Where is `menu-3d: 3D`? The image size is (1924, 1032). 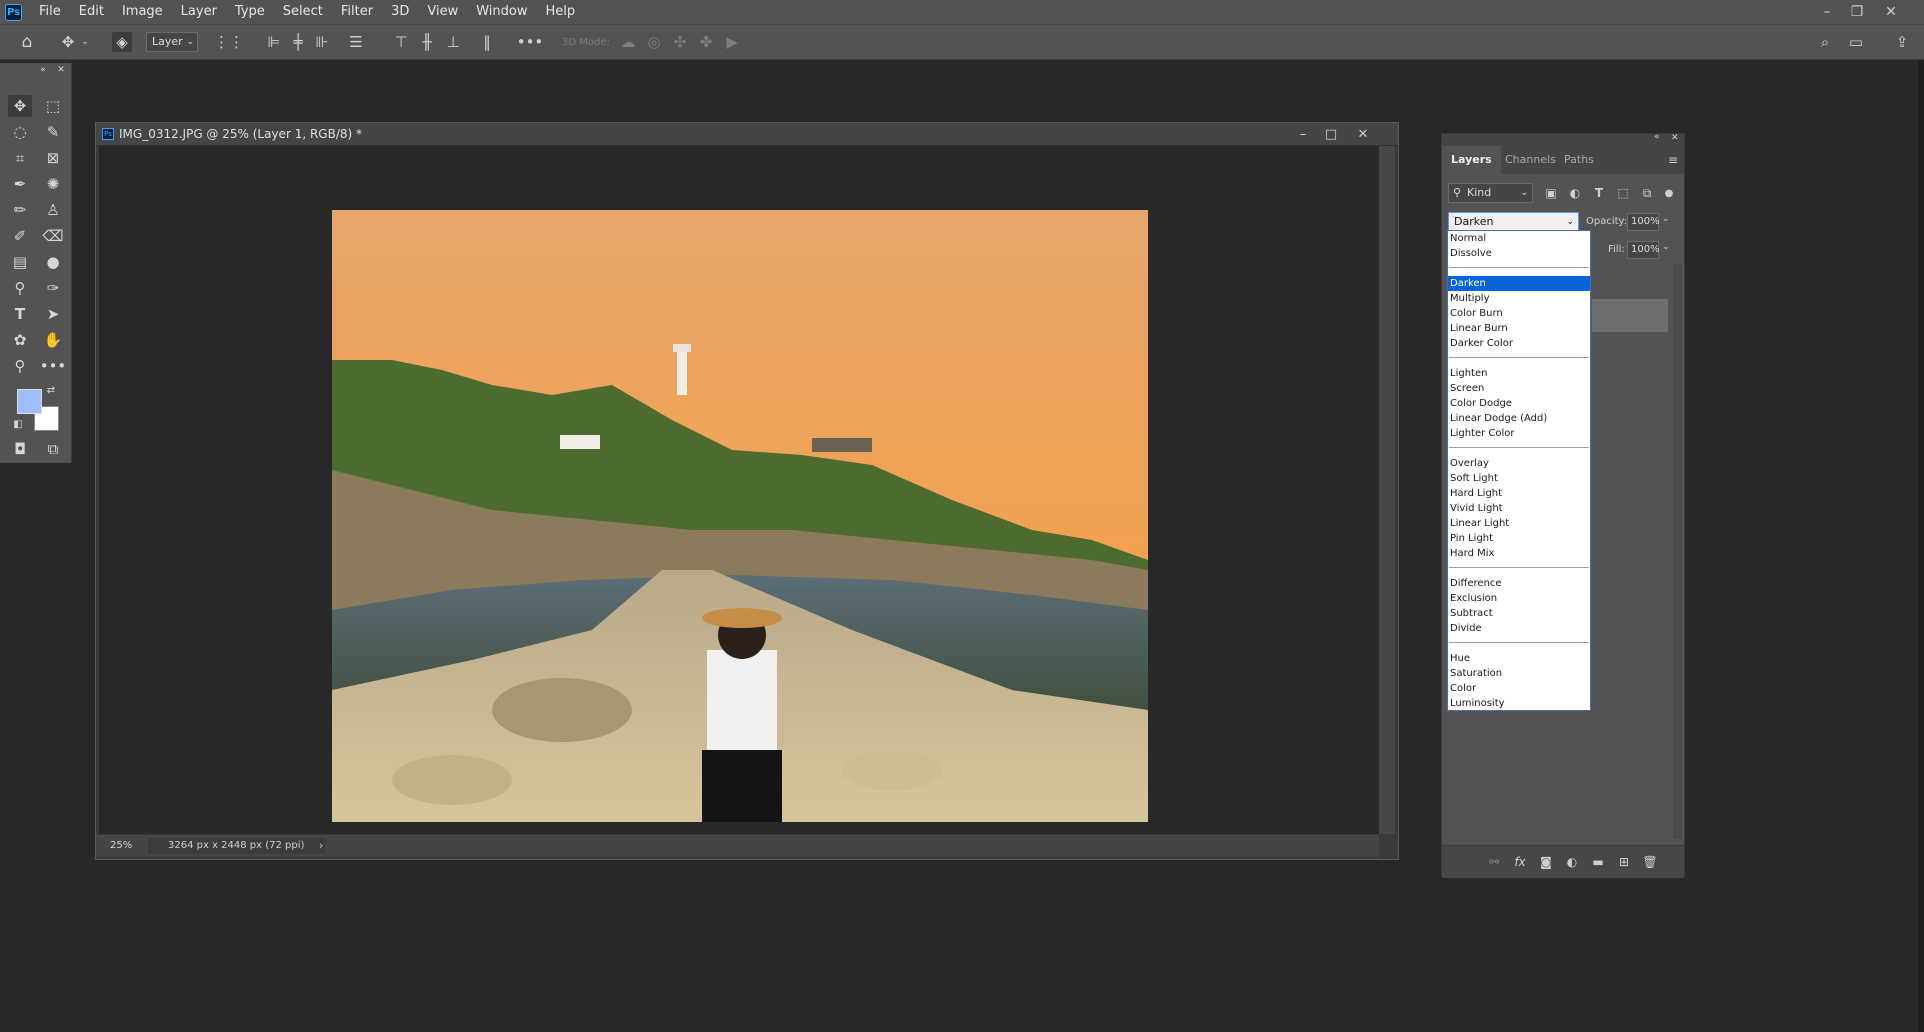 menu-3d: 3D is located at coordinates (400, 12).